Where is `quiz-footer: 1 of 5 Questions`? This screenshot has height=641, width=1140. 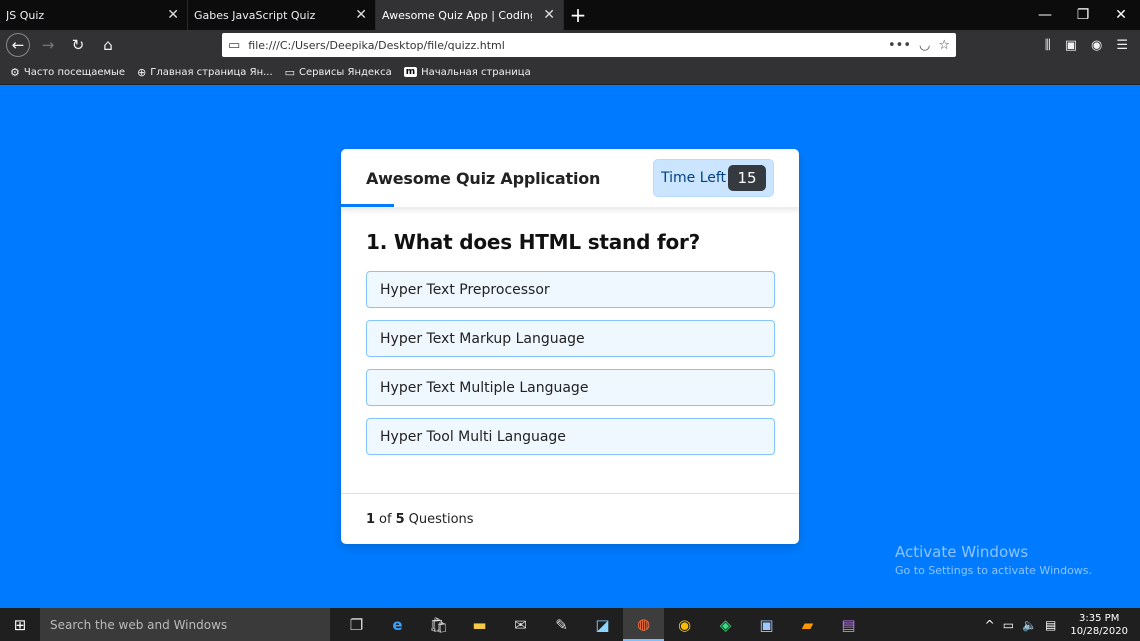 quiz-footer: 1 of 5 Questions is located at coordinates (570, 518).